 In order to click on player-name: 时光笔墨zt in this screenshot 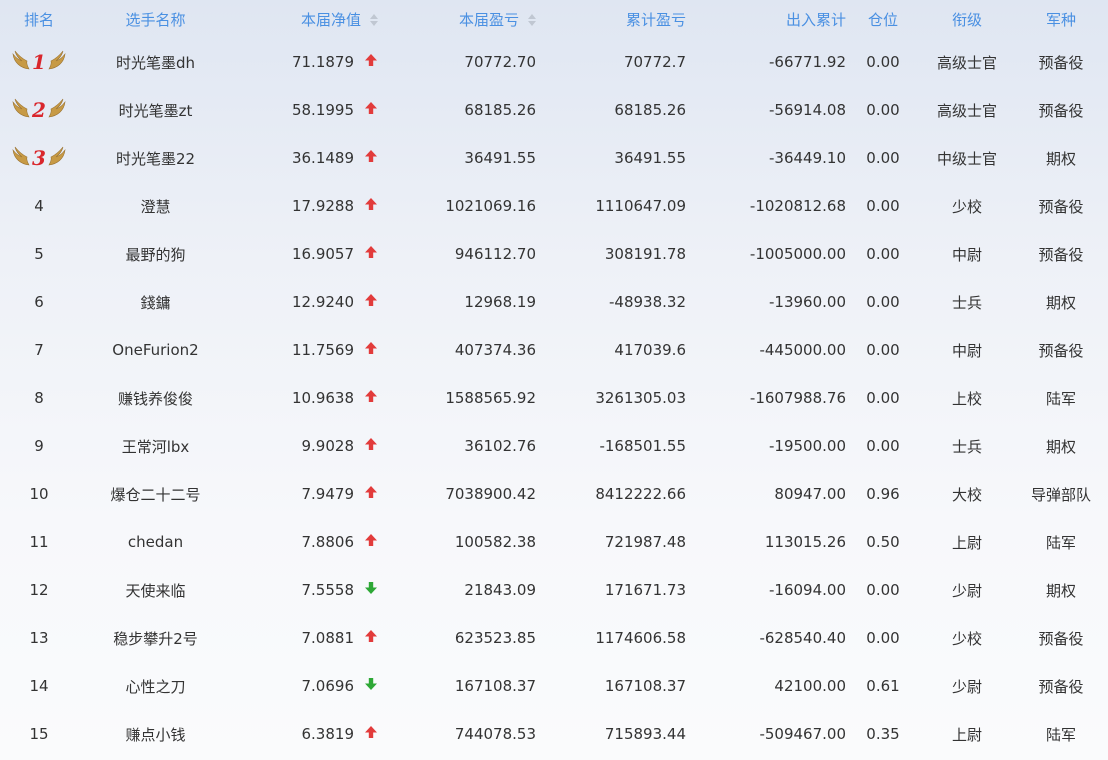, I will do `click(155, 110)`.